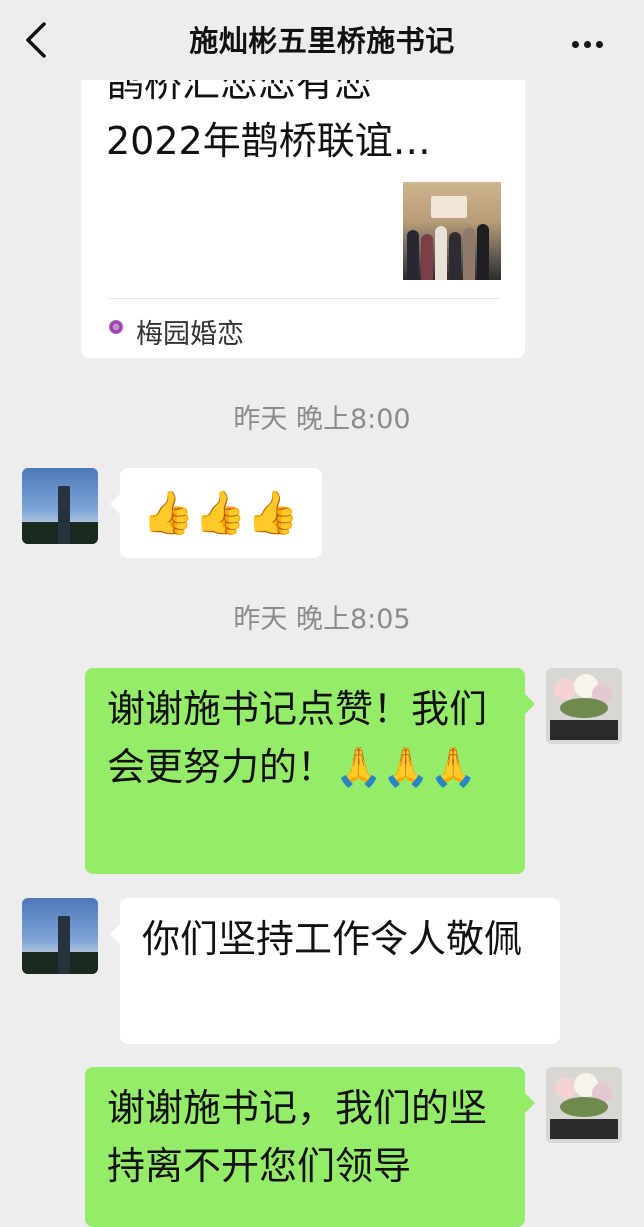 This screenshot has height=1227, width=644. What do you see at coordinates (297, 1137) in the screenshot?
I see `message-text: 谢谢施书记，我们的坚持离不开您们领导` at bounding box center [297, 1137].